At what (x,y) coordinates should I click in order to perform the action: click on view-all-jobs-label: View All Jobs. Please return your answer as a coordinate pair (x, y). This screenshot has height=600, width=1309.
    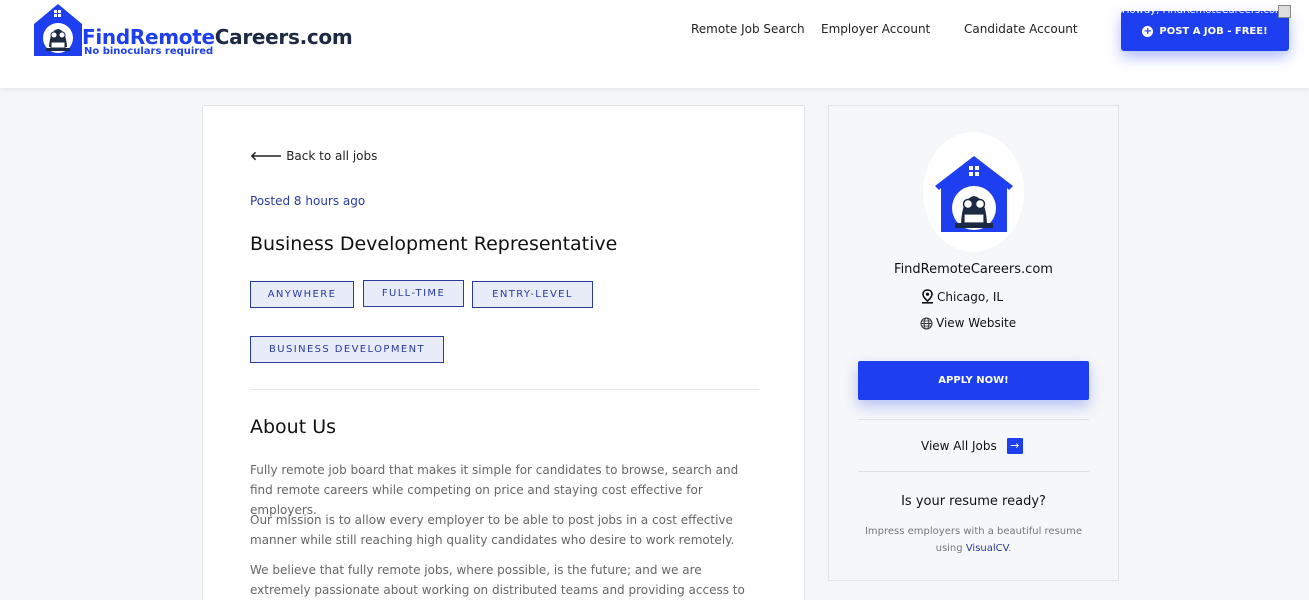
    Looking at the image, I should click on (959, 446).